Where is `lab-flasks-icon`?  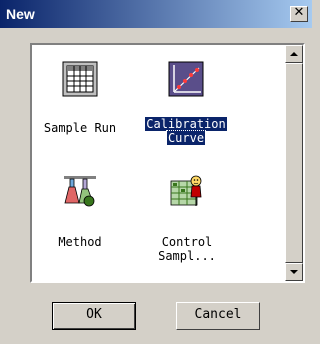
lab-flasks-icon is located at coordinates (80, 191).